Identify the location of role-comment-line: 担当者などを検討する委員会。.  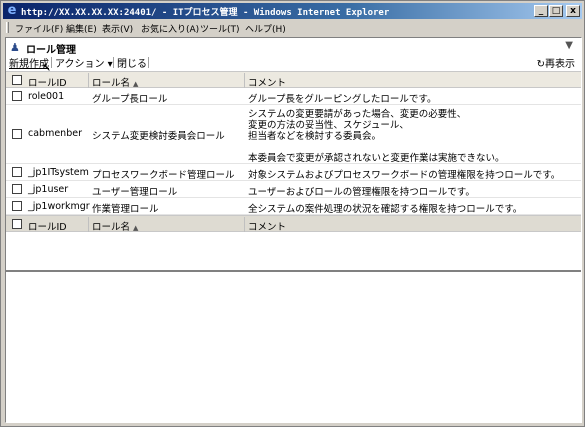
(315, 136).